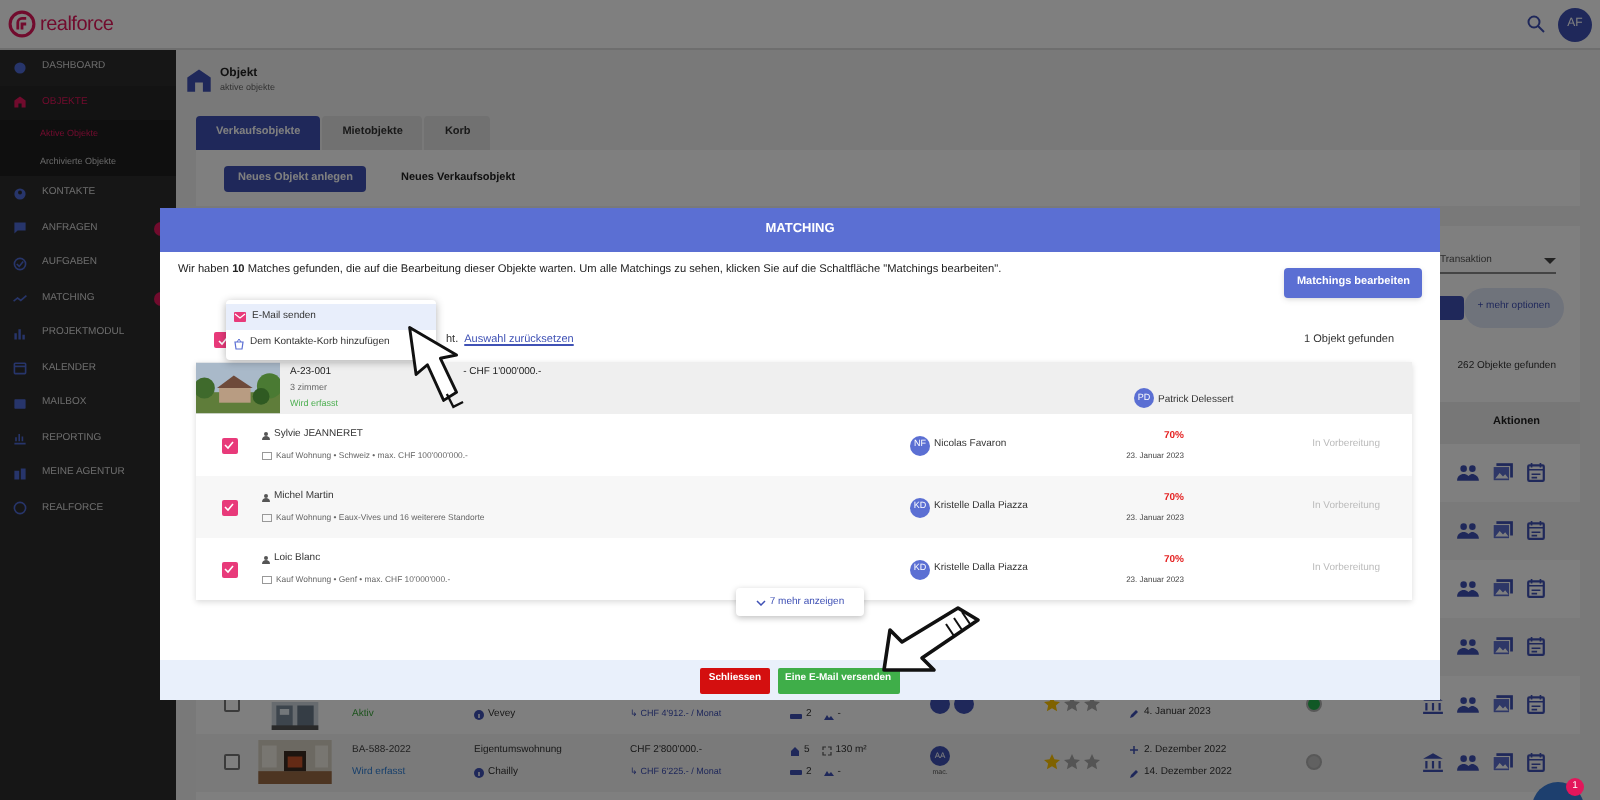 This screenshot has height=800, width=1600. Describe the element at coordinates (22, 24) in the screenshot. I see `logo-icon` at that location.